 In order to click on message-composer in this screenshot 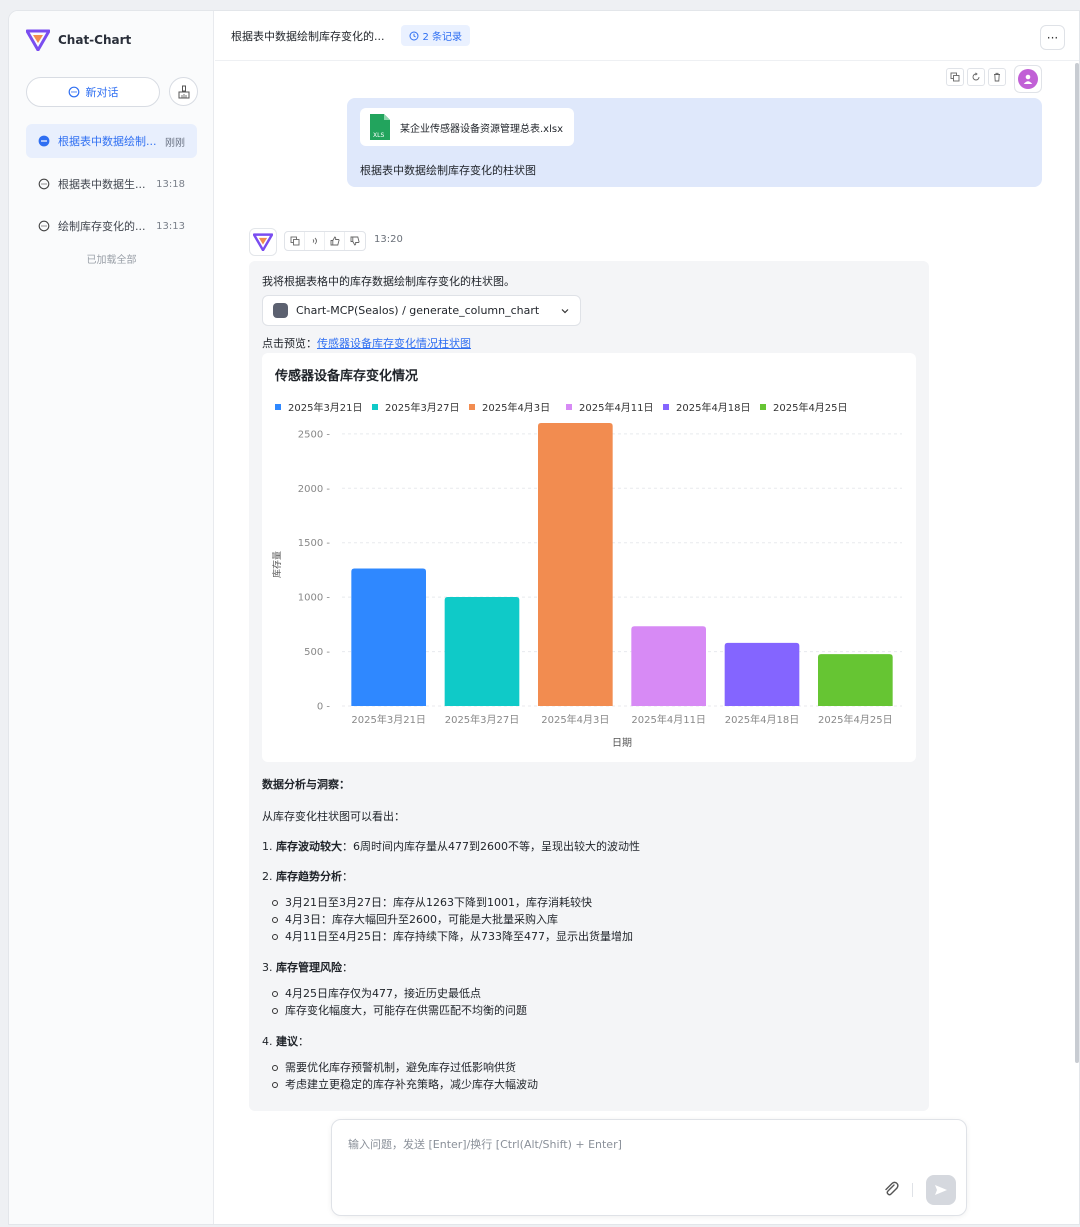, I will do `click(649, 1167)`.